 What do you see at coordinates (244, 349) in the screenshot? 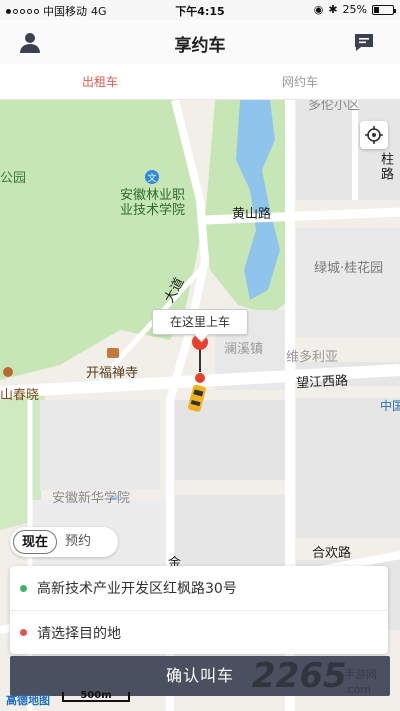
I see `map-label-lanxi-town: 澜溪镇` at bounding box center [244, 349].